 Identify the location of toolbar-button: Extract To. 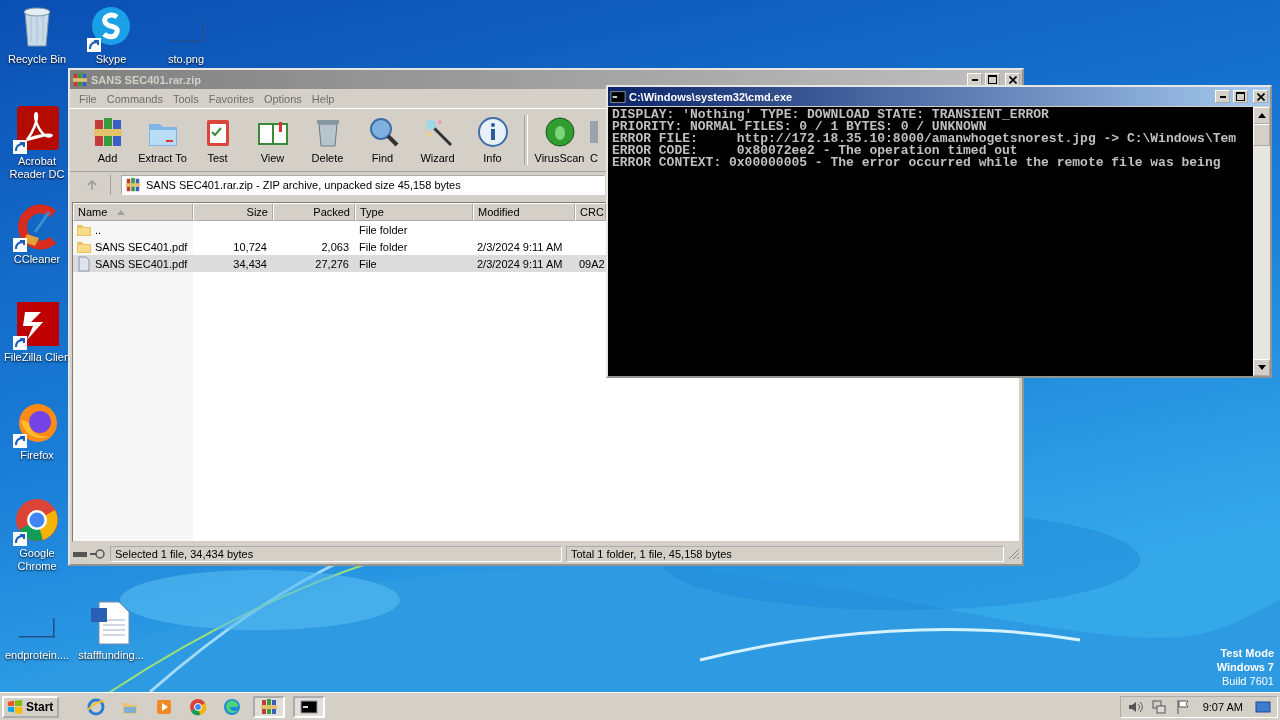
(162, 140).